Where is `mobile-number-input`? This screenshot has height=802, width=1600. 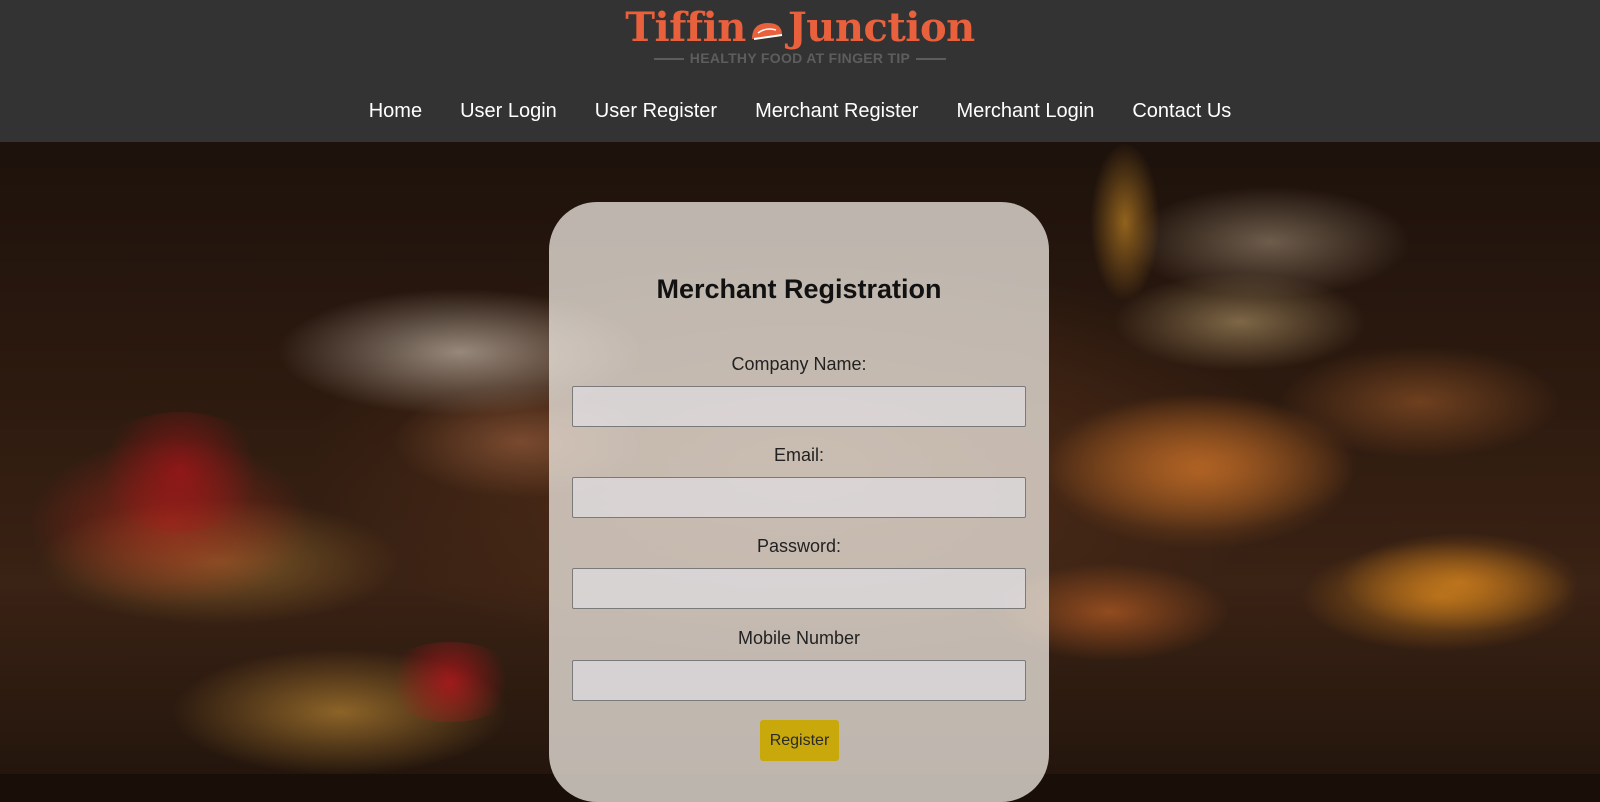
mobile-number-input is located at coordinates (799, 680).